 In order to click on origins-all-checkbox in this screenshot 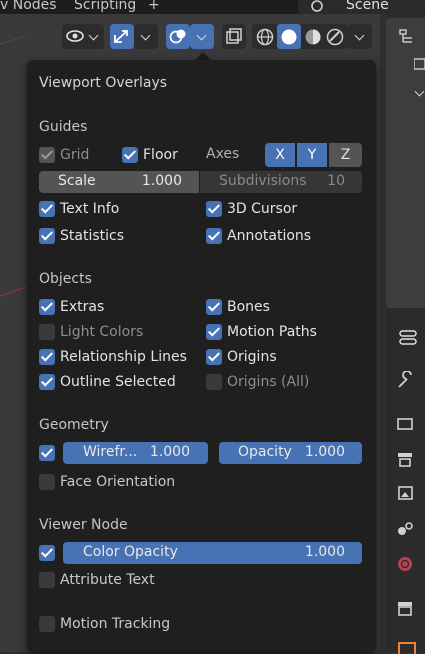, I will do `click(214, 382)`.